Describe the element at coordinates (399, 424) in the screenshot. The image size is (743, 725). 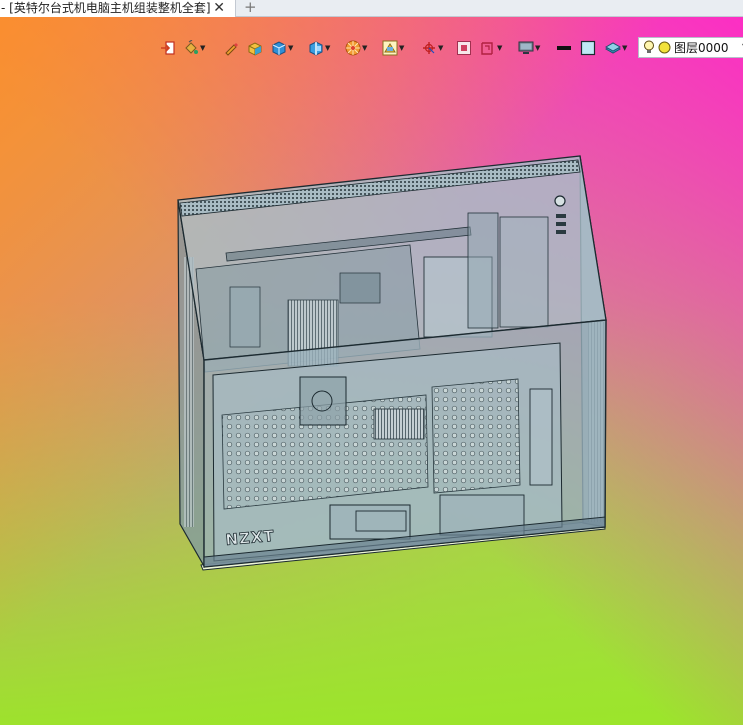
I see `heatsink` at that location.